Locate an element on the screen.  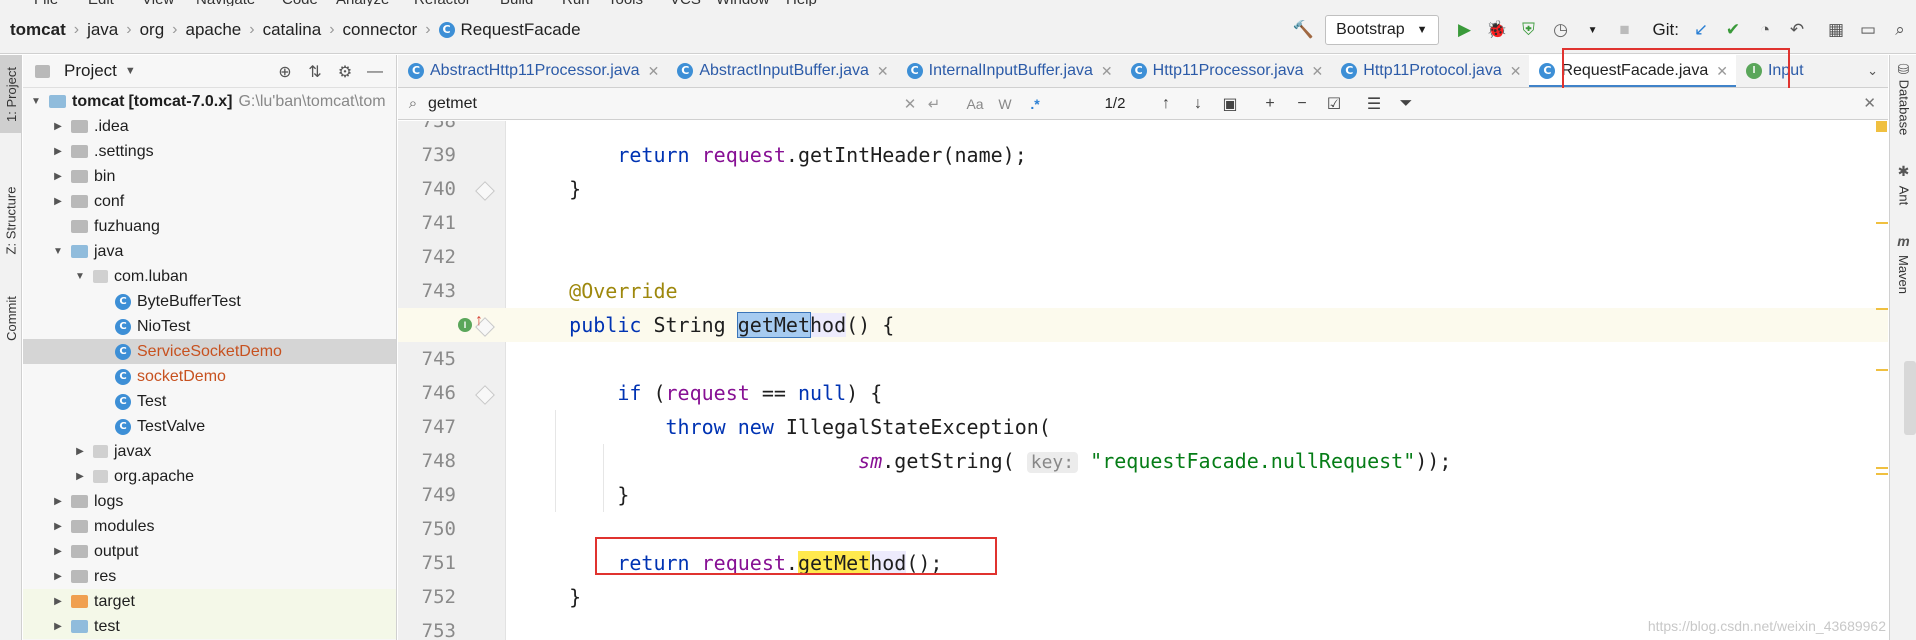
next-occurrence-icon: ↓ is located at coordinates (1198, 104).